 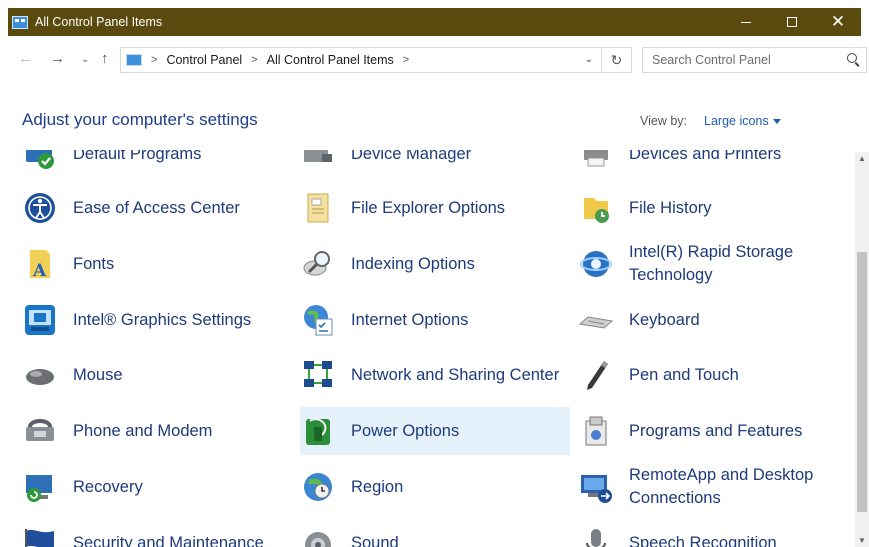 What do you see at coordinates (738, 60) in the screenshot?
I see `search-input` at bounding box center [738, 60].